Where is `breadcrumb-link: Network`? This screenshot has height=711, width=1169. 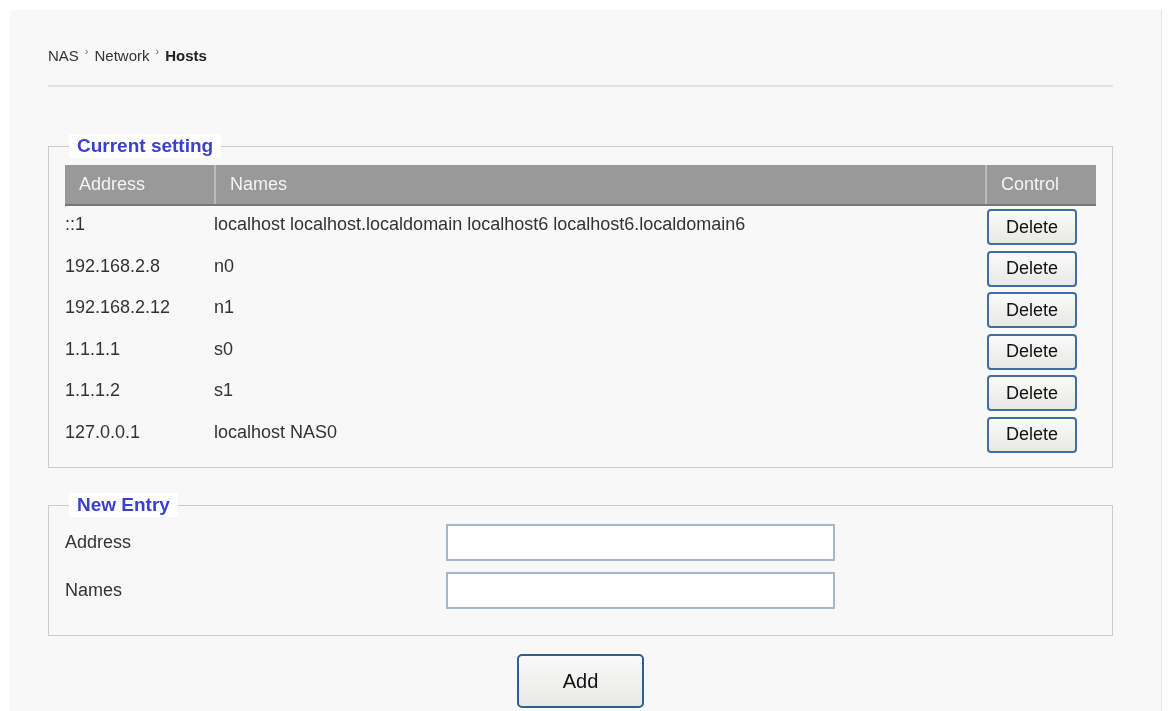
breadcrumb-link: Network is located at coordinates (122, 55).